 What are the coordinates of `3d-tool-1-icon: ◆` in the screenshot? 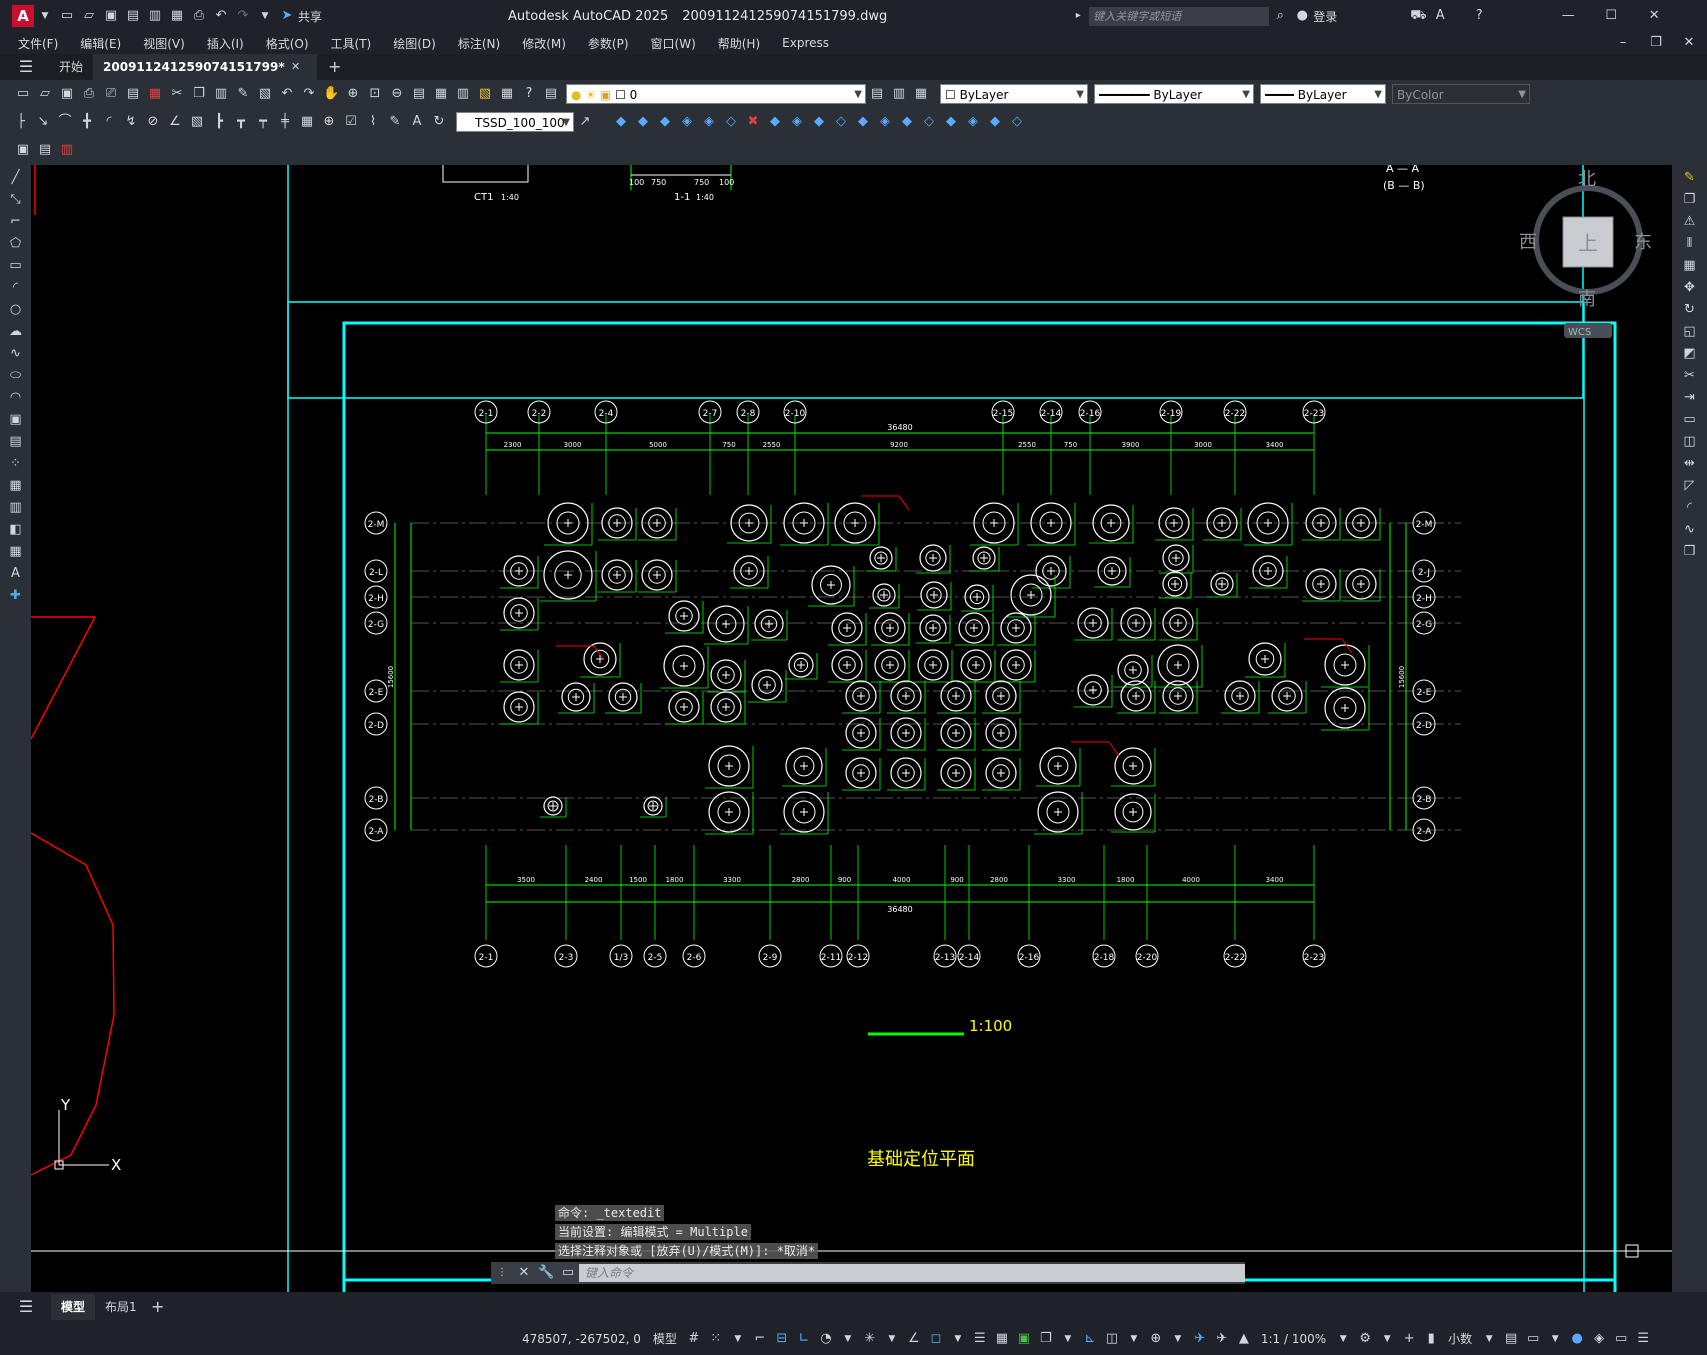 It's located at (621, 122).